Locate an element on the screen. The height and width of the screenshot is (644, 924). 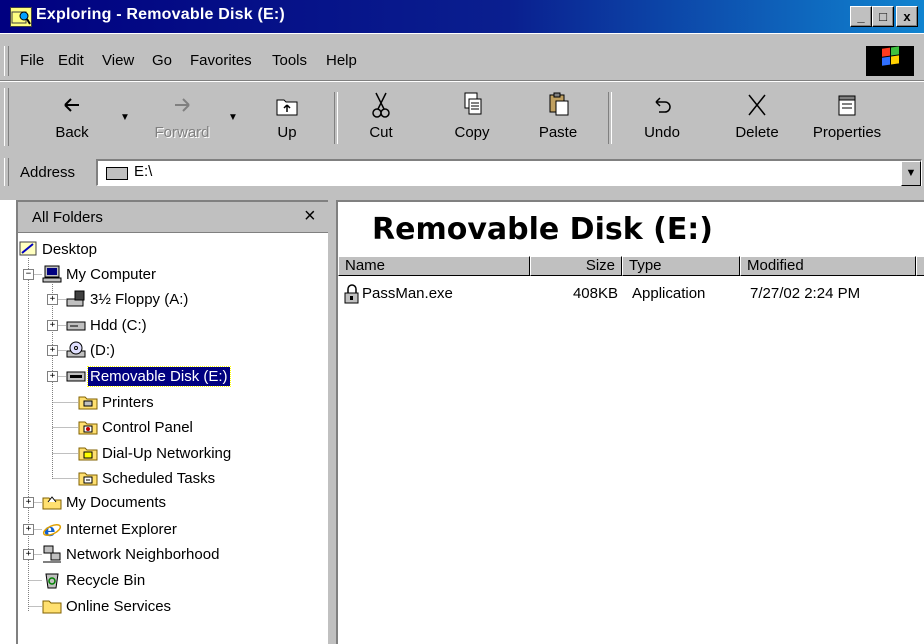
back-arrow-icon is located at coordinates (71, 105).